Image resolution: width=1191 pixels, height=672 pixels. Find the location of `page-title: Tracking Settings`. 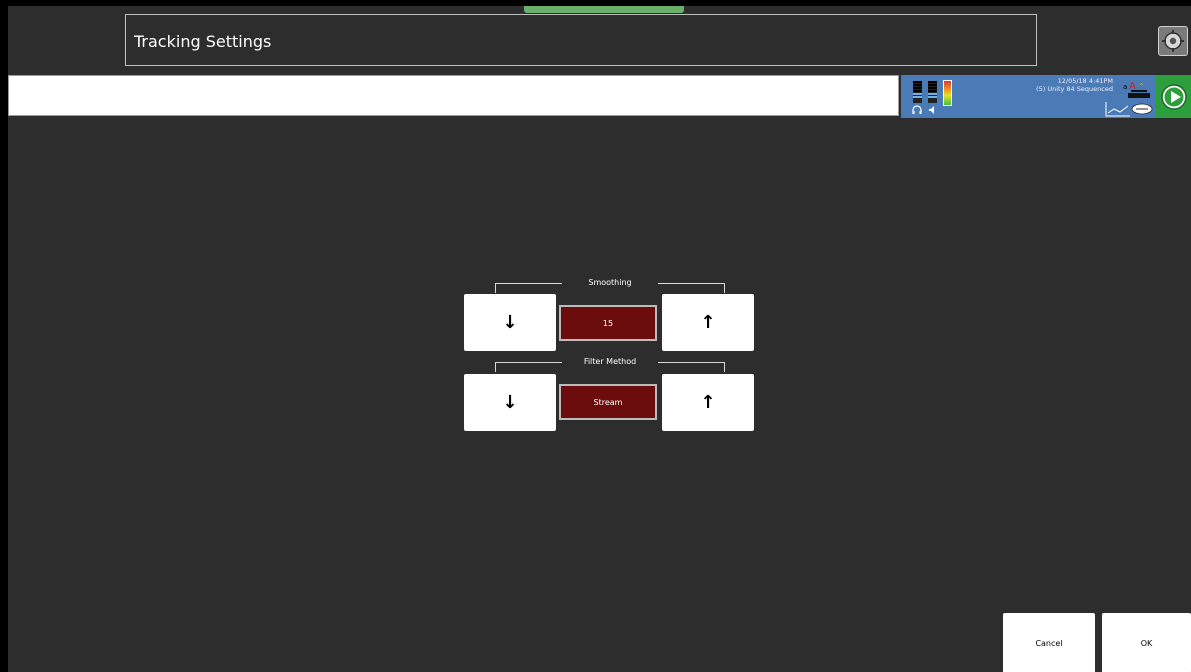

page-title: Tracking Settings is located at coordinates (203, 41).